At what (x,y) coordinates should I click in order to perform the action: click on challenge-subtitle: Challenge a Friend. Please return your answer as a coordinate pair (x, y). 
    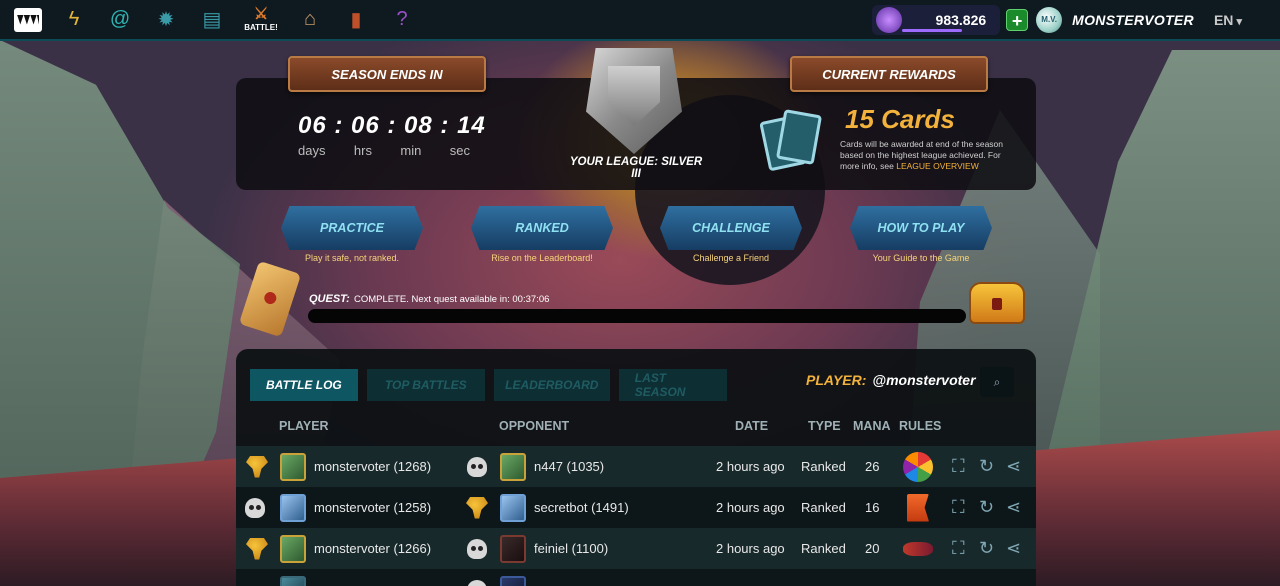
    Looking at the image, I should click on (731, 258).